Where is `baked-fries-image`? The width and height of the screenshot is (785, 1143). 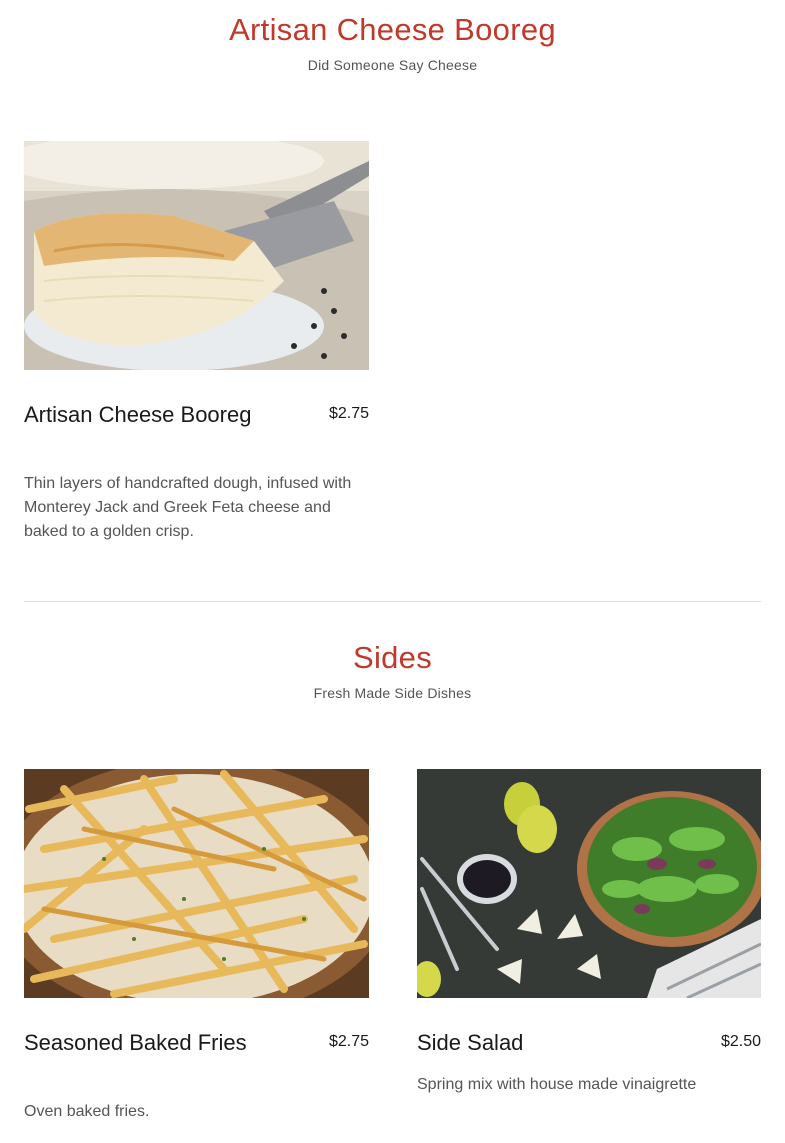 baked-fries-image is located at coordinates (196, 883).